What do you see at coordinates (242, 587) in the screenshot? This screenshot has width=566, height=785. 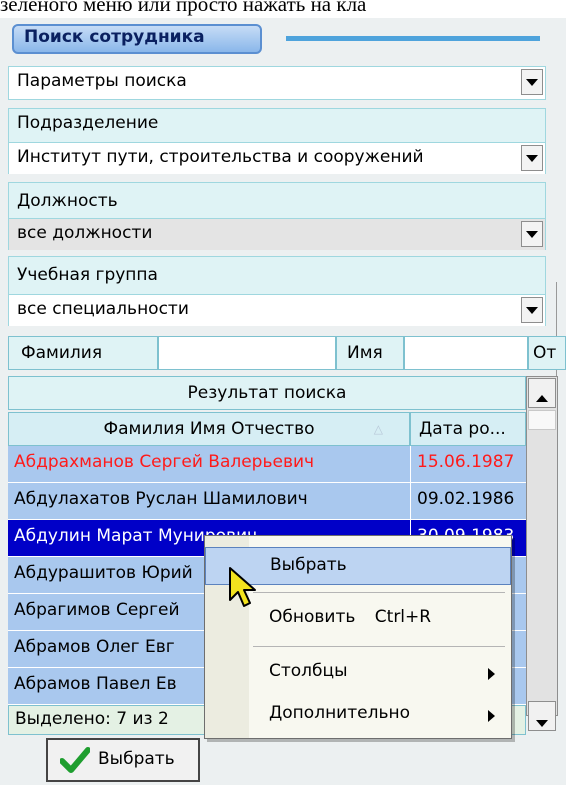 I see `mouse-pointer-icon` at bounding box center [242, 587].